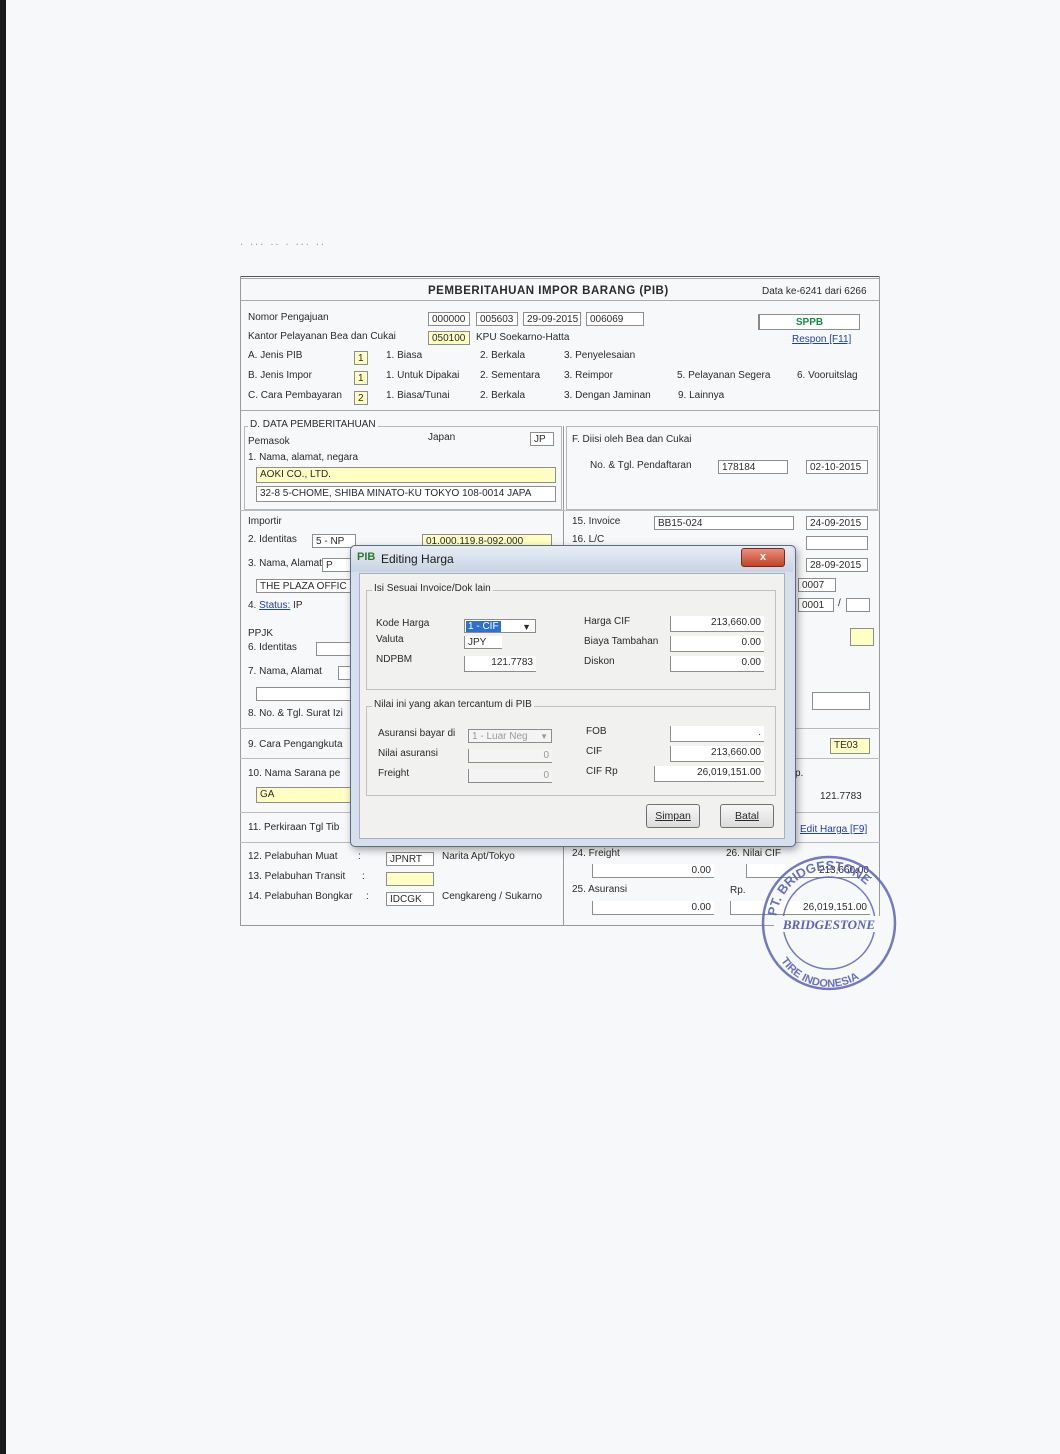 Image resolution: width=1060 pixels, height=1454 pixels. I want to click on ndpbm-field: 121.7783, so click(500, 664).